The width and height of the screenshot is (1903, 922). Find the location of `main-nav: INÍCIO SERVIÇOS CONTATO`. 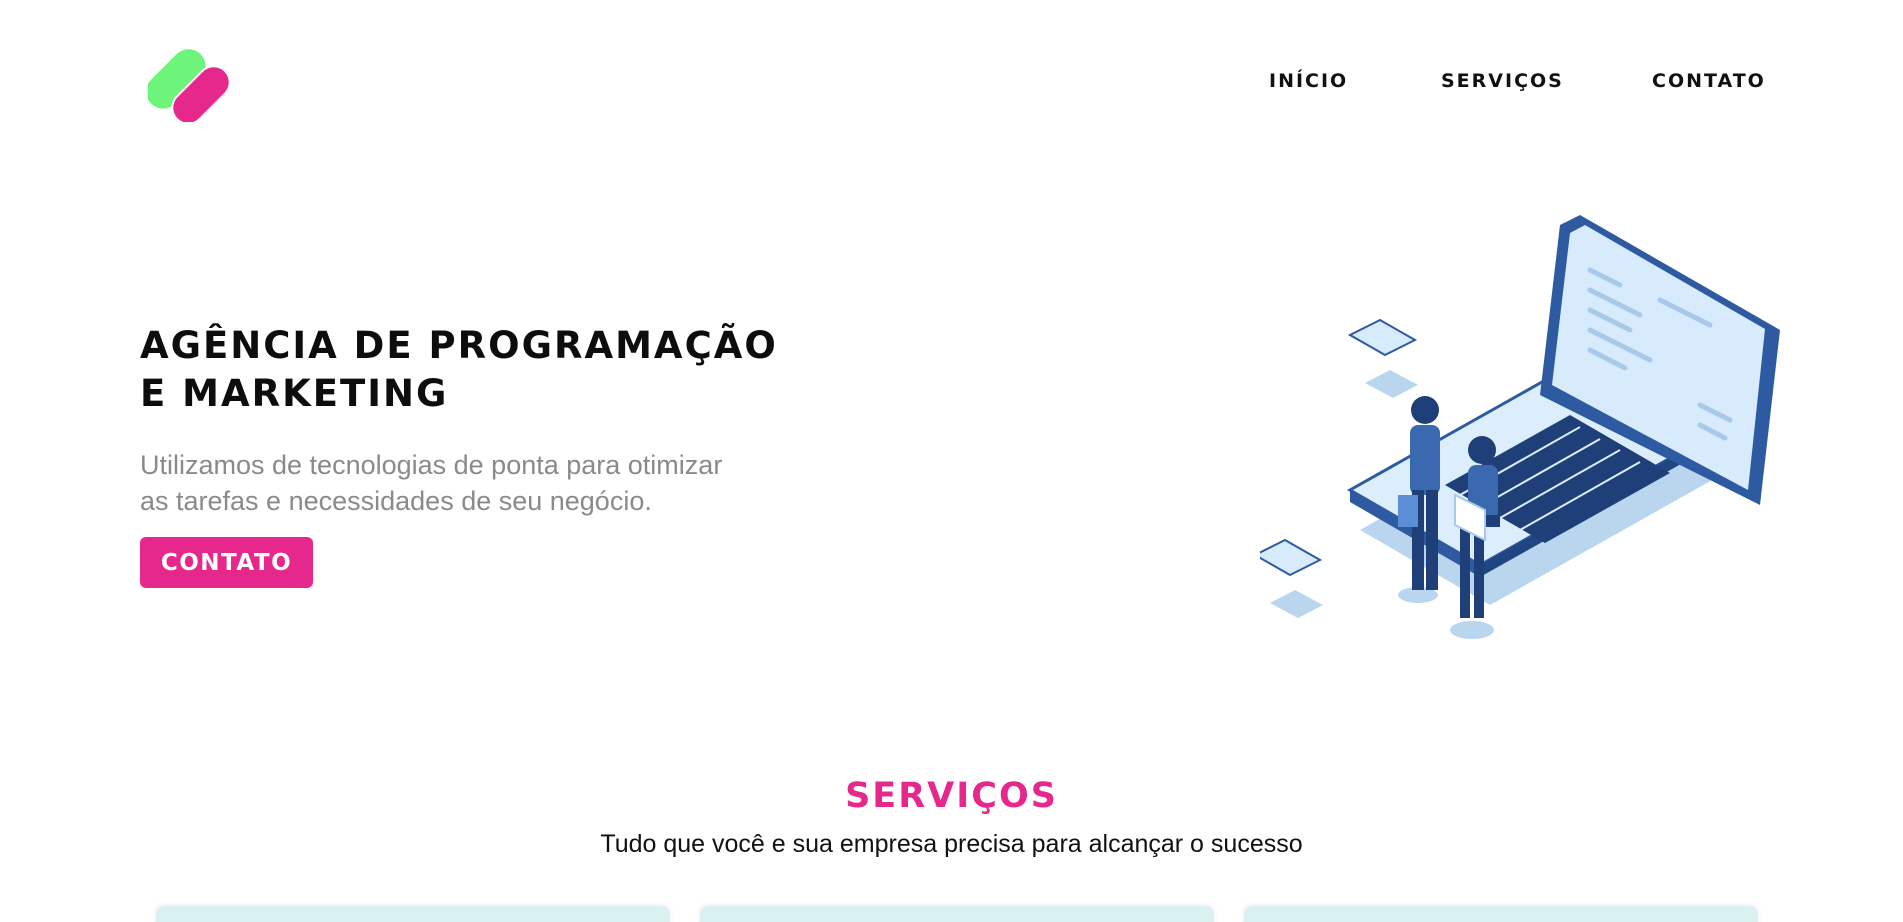

main-nav: INÍCIO SERVIÇOS CONTATO is located at coordinates (951, 82).